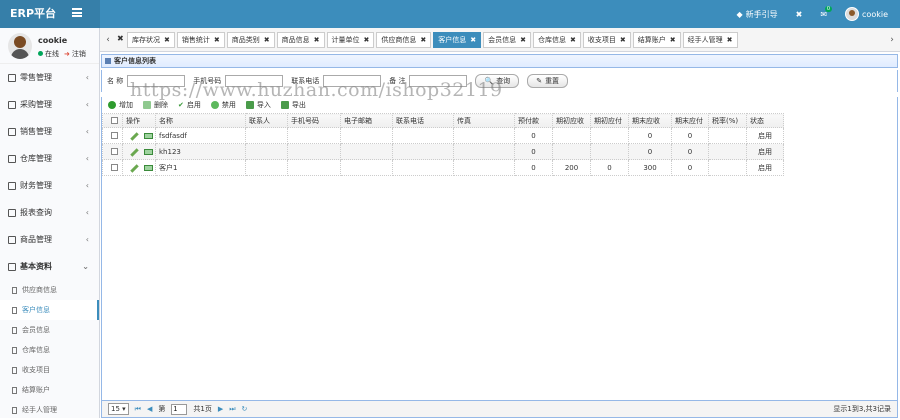 The image size is (900, 420). Describe the element at coordinates (50, 14) in the screenshot. I see `brand-logo: ERP平台` at that location.